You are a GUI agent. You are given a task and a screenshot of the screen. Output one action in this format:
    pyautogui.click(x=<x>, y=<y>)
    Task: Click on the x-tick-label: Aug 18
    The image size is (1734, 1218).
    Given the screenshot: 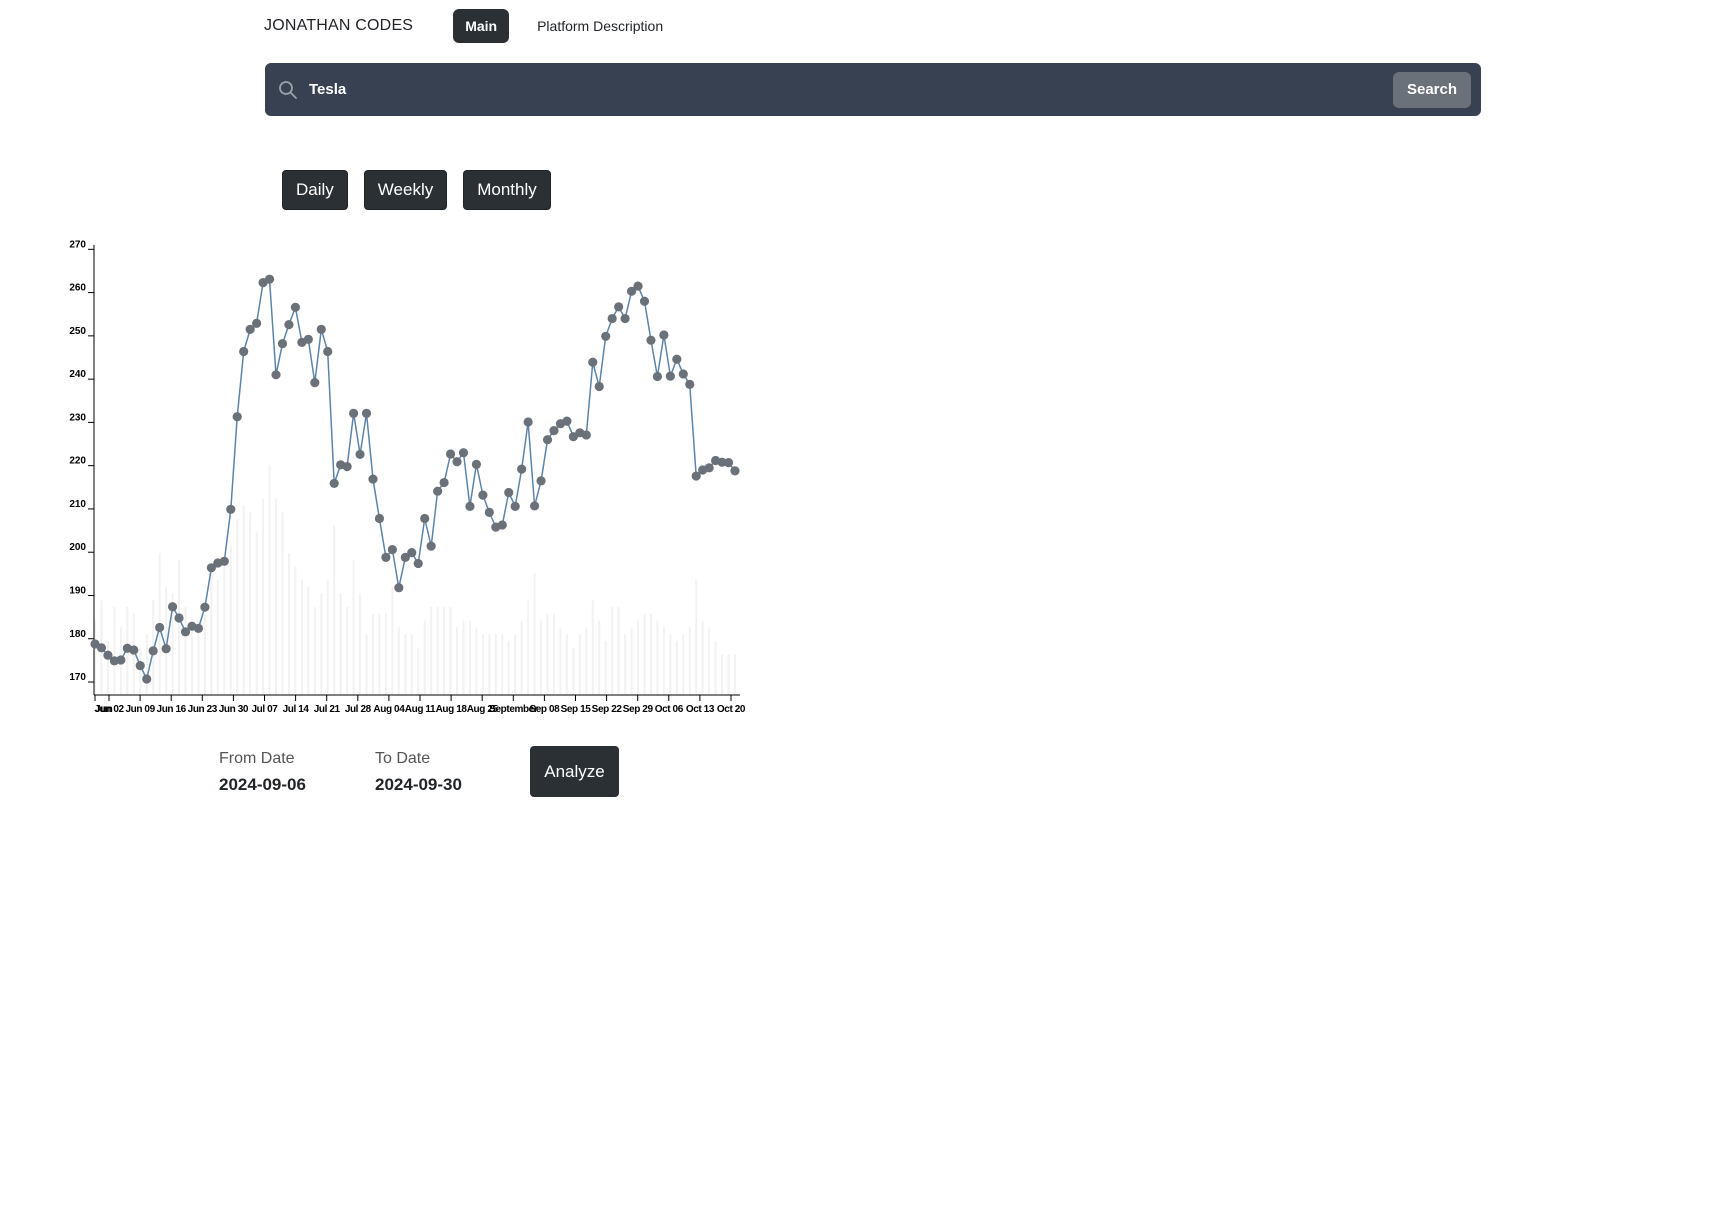 What is the action you would take?
    pyautogui.click(x=452, y=709)
    